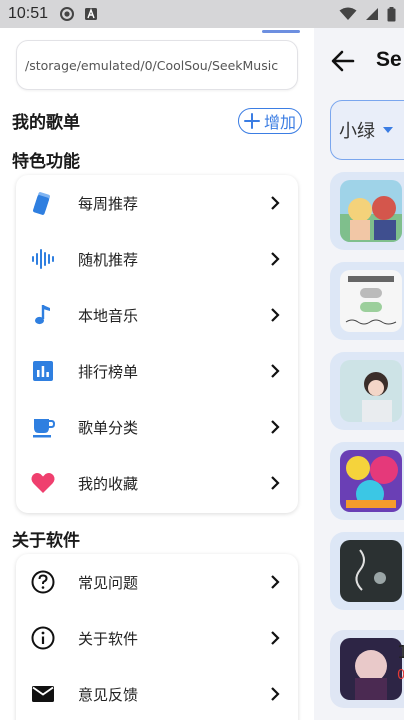  Describe the element at coordinates (157, 203) in the screenshot. I see `menu-item-weekly: 每周推荐` at that location.